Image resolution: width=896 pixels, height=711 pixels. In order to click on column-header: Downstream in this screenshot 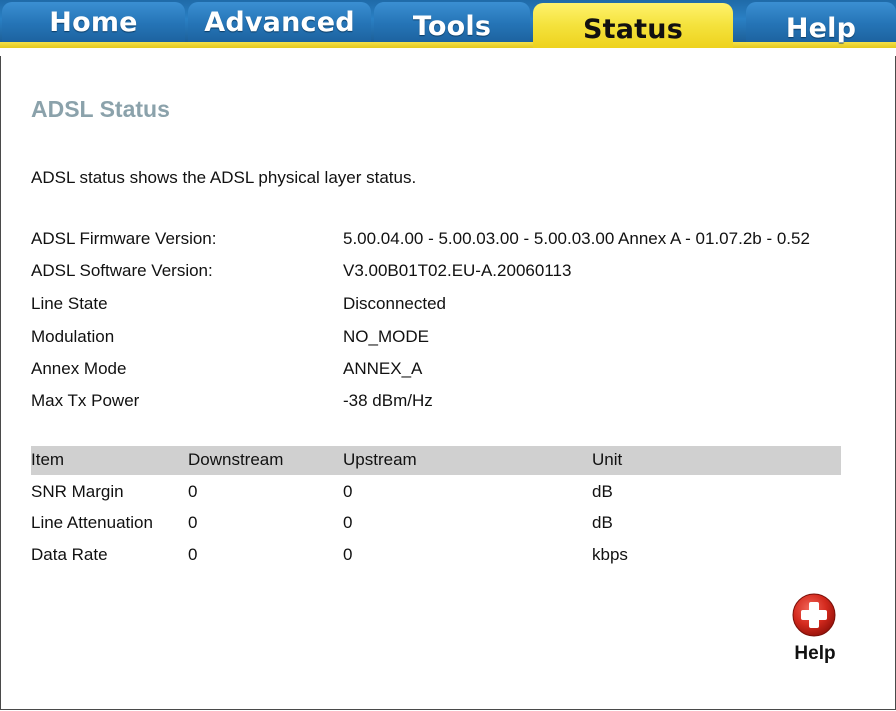, I will do `click(236, 459)`.